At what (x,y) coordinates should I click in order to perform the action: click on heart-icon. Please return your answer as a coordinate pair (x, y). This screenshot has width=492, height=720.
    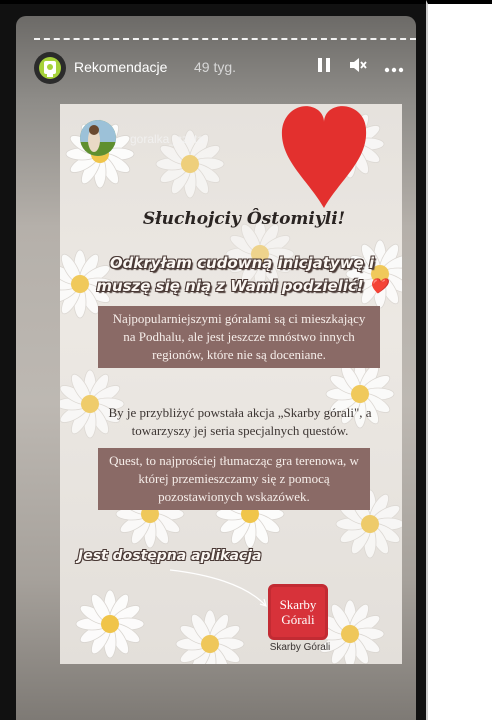
    Looking at the image, I should click on (324, 157).